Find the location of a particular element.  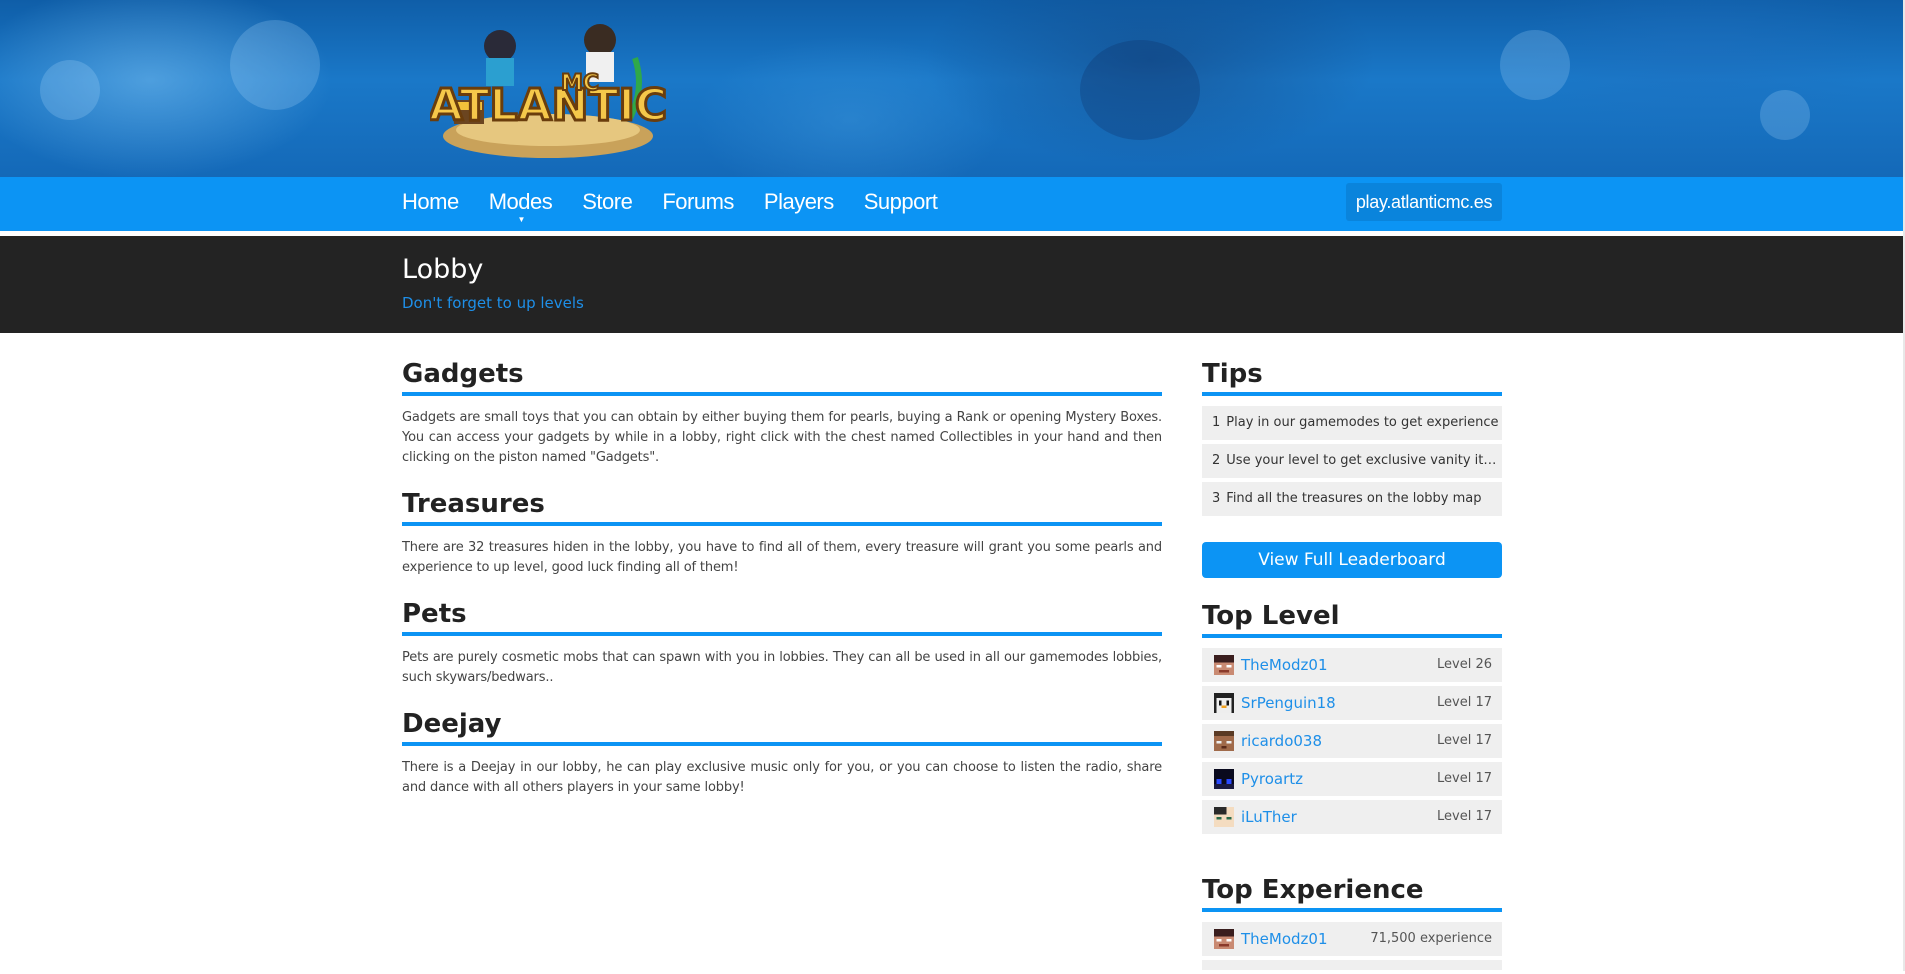

page-title: Lobby is located at coordinates (443, 269).